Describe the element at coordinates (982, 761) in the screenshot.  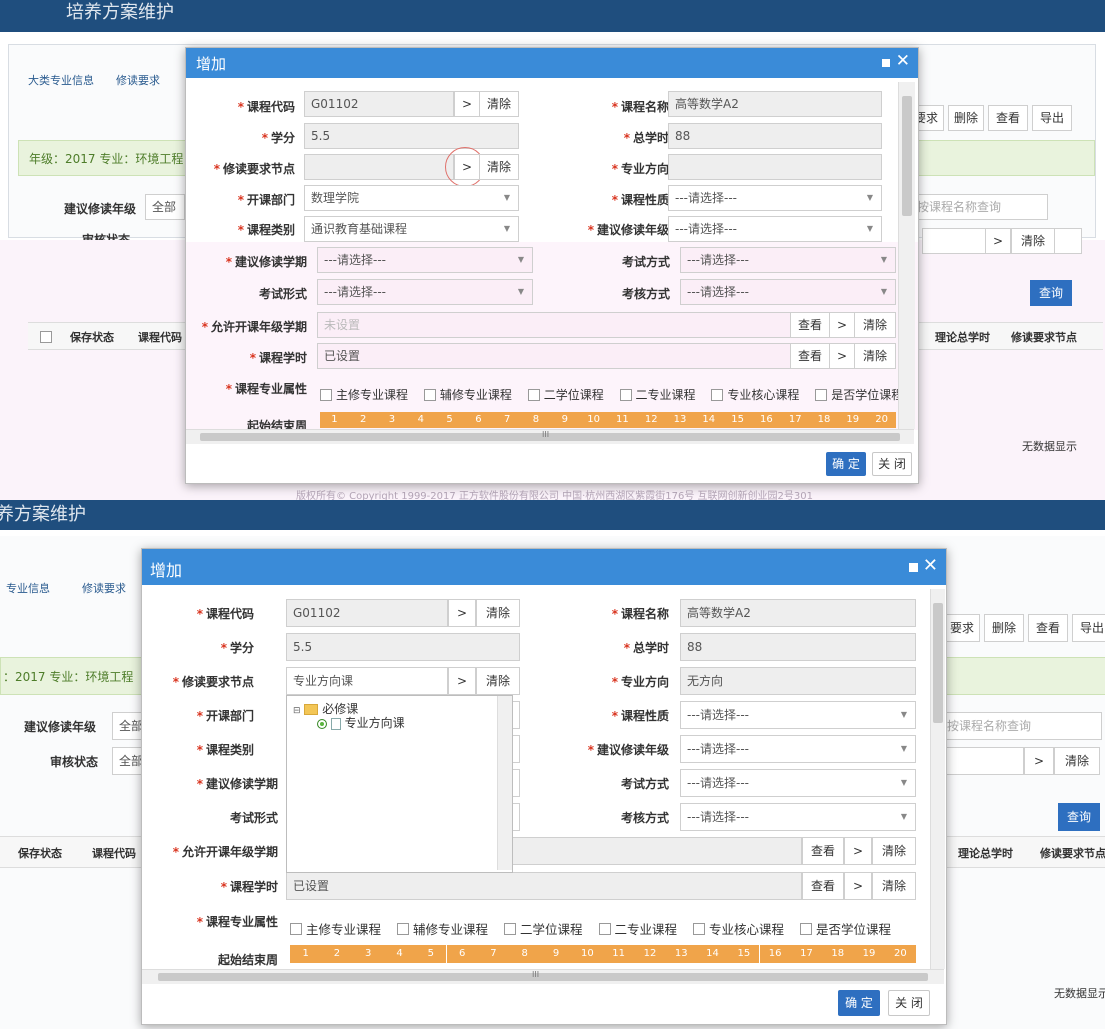
I see `filter-select` at that location.